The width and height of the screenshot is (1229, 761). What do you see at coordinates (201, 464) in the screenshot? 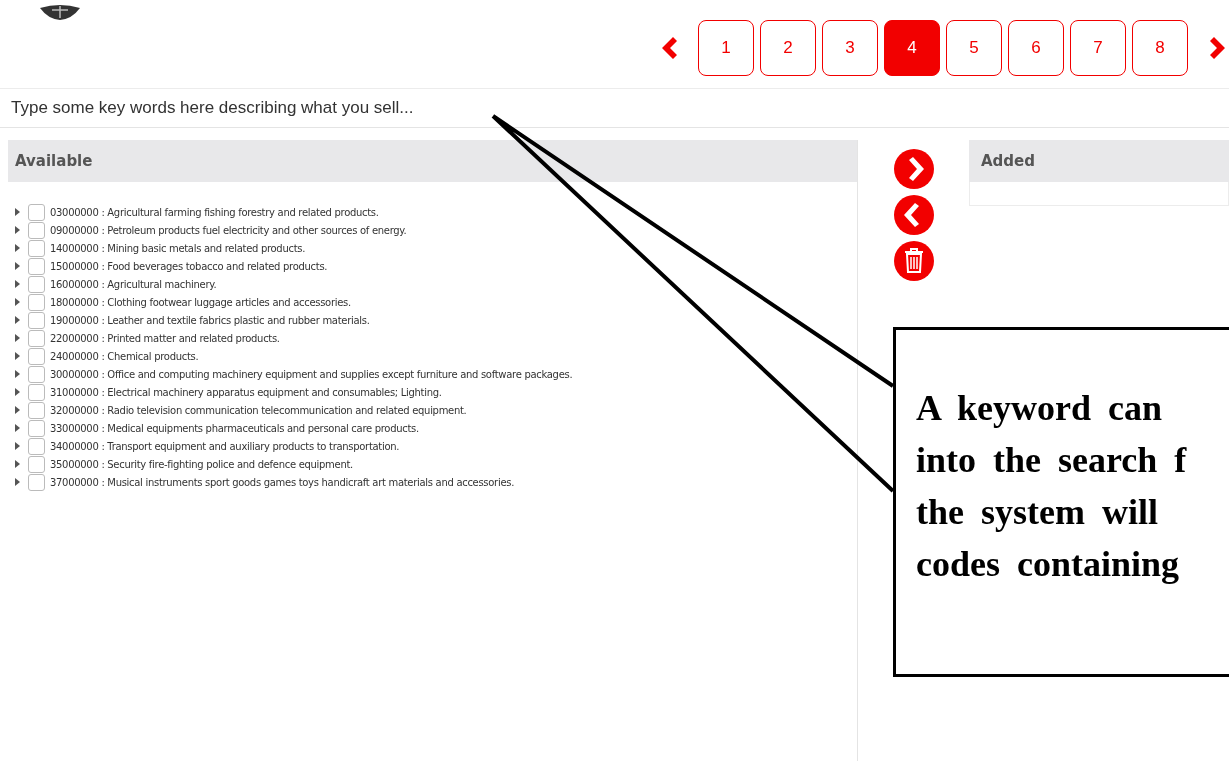
I see `category-label: 35000000 : Security fire-fighting police and defence equipment.` at bounding box center [201, 464].